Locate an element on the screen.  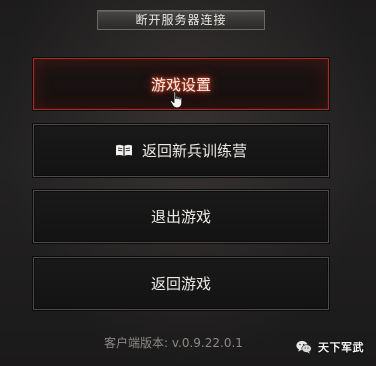
hand-cursor-icon is located at coordinates (177, 100).